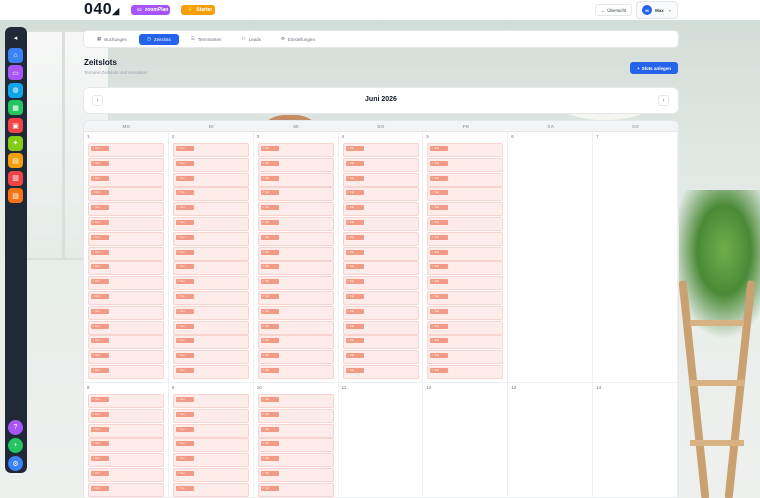 This screenshot has width=760, height=498. I want to click on calendar-day-cell: 11, so click(381, 440).